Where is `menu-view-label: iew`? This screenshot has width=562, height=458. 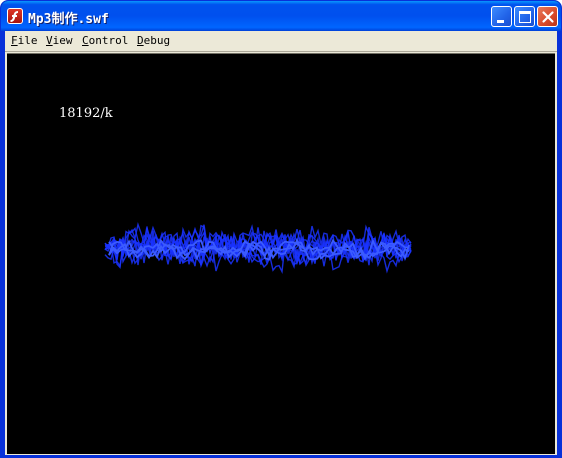
menu-view-label: iew is located at coordinates (62, 40).